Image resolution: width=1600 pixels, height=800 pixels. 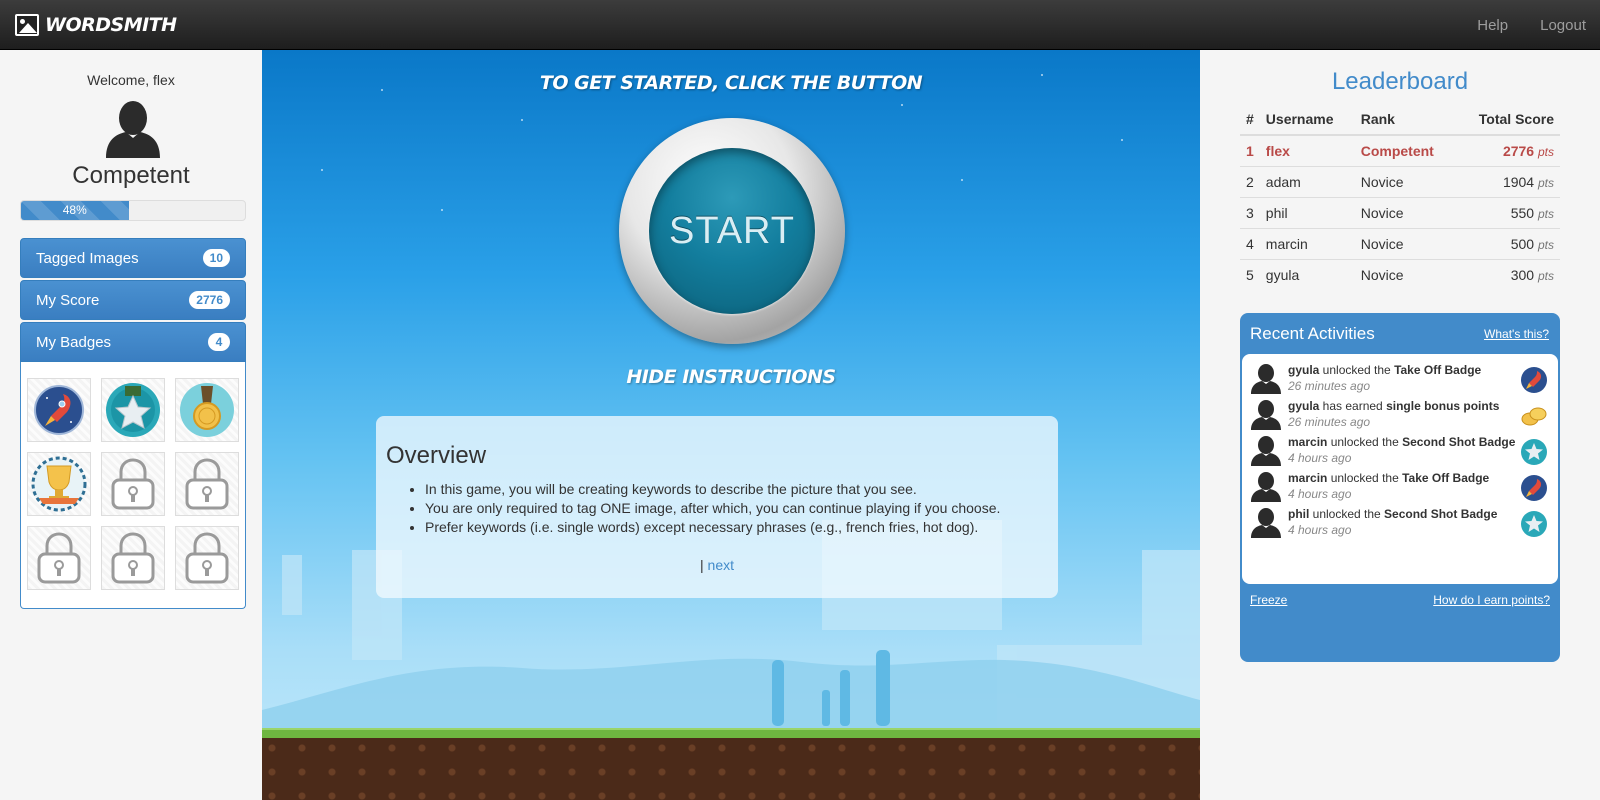 I want to click on dirt-ground, so click(x=731, y=769).